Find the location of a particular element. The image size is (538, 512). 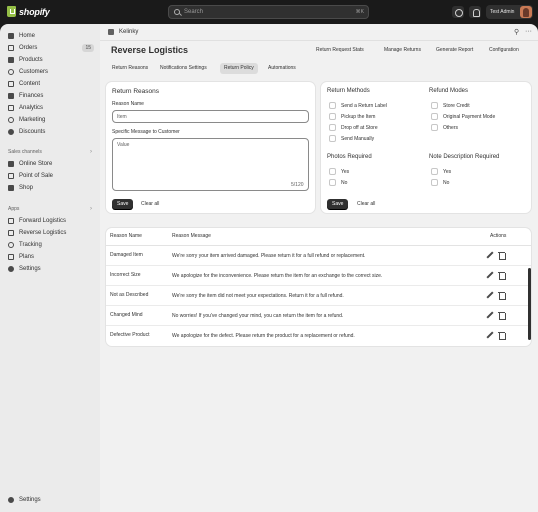

sidebar-item-marketing: Marketing is located at coordinates (51, 120).